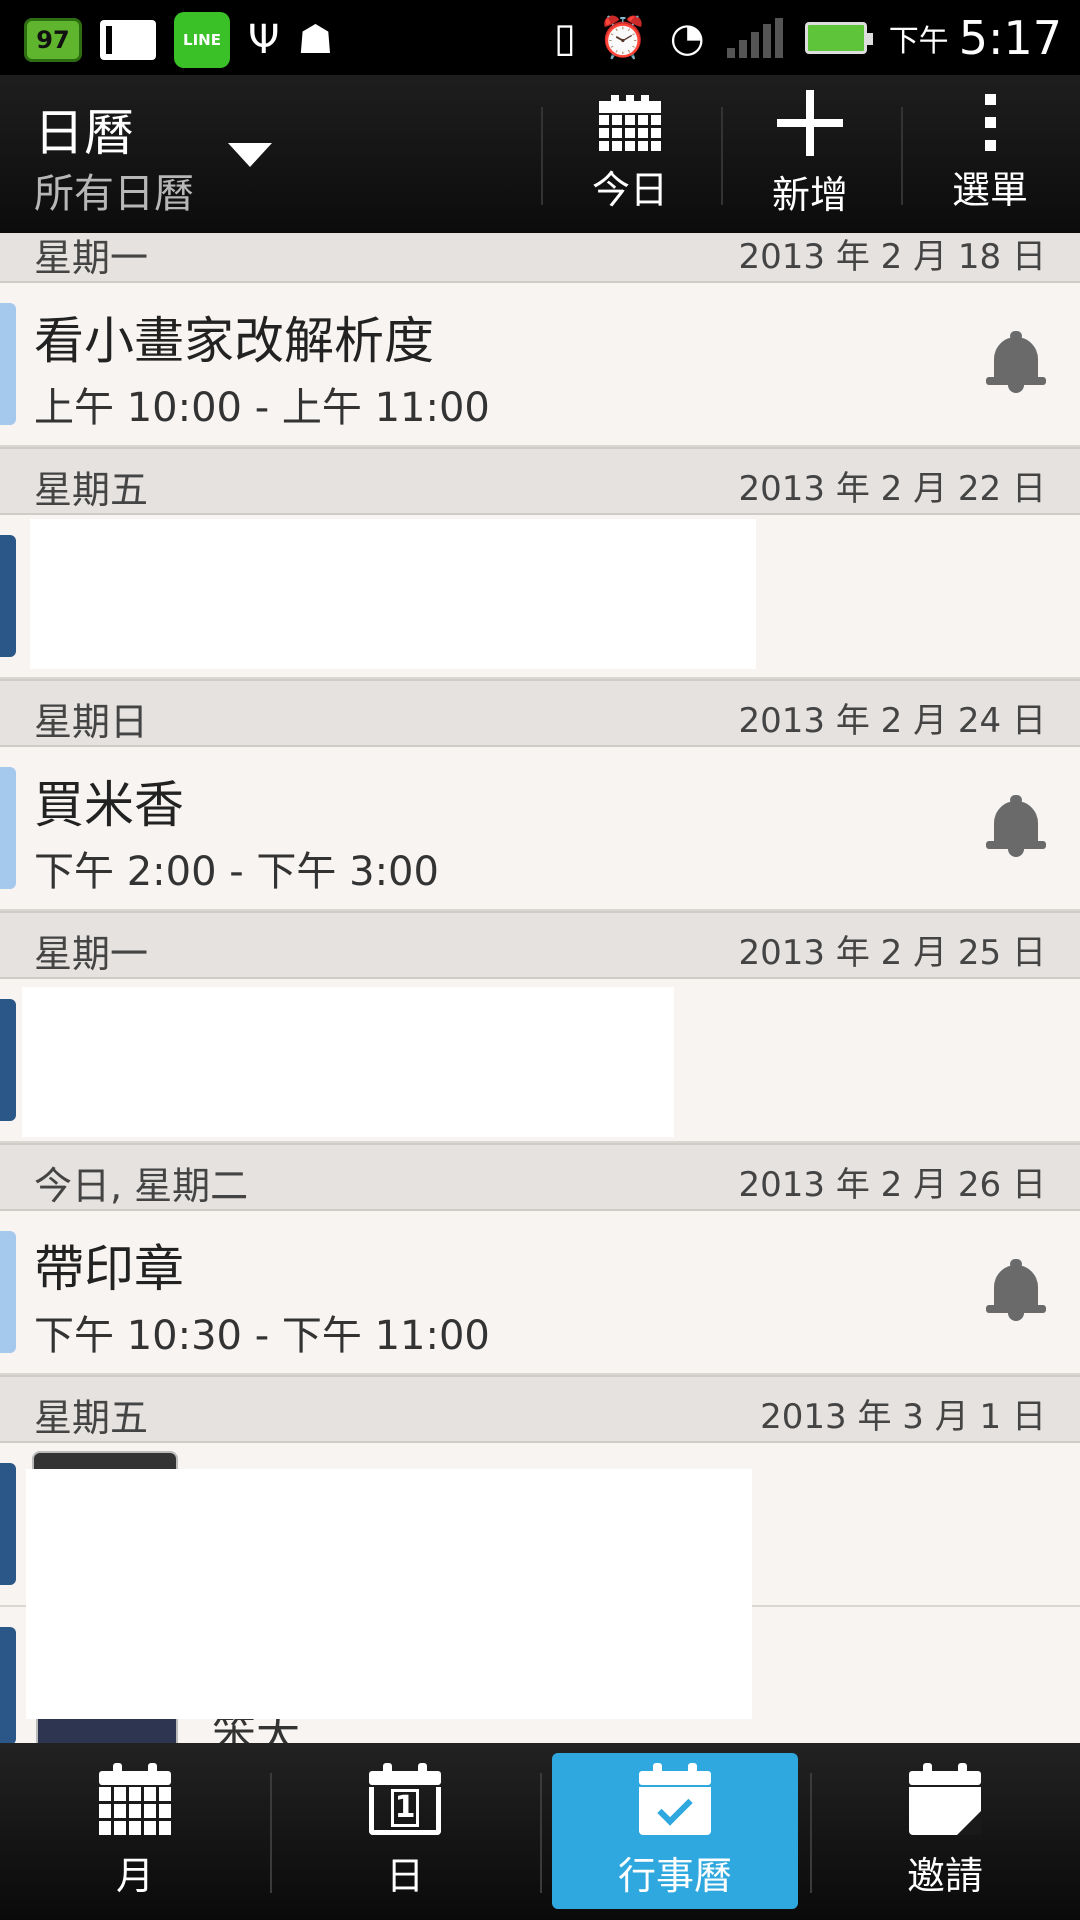 The image size is (1080, 1920). Describe the element at coordinates (262, 1336) in the screenshot. I see `event-time: 下午 10:30 - 下午 11:00` at that location.